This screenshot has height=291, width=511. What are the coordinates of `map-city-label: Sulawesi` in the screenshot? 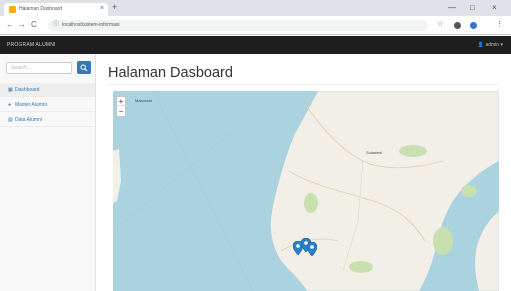 It's located at (374, 152).